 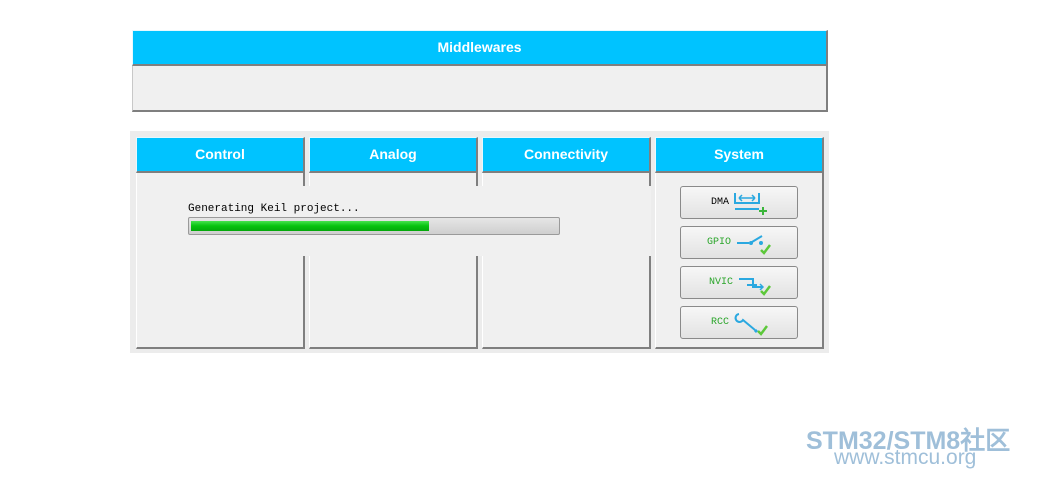 What do you see at coordinates (751, 324) in the screenshot?
I see `rcc-check-icon` at bounding box center [751, 324].